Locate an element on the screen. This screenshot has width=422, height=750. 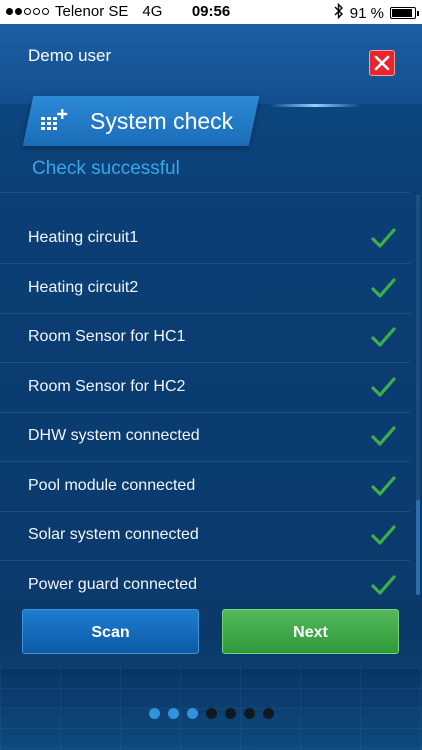
list-item-label: Room Sensor for HC2 is located at coordinates (107, 386).